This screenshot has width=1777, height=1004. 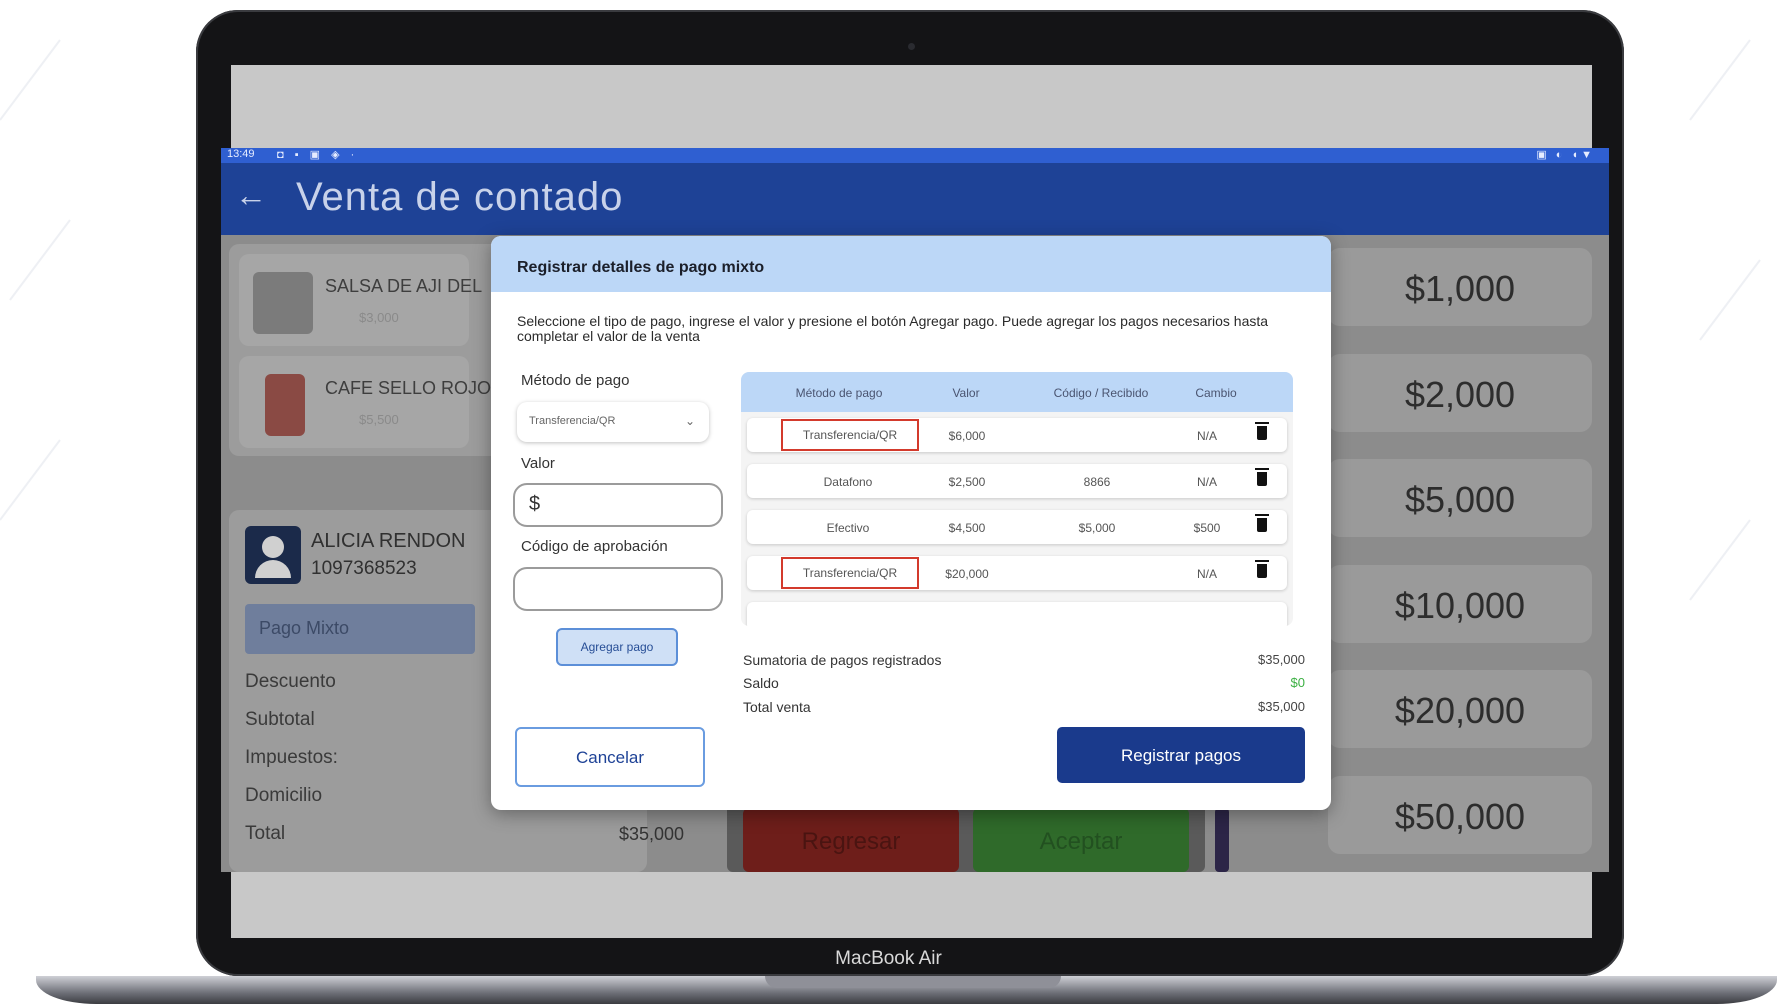 I want to click on amount-button: $20,000, so click(x=1460, y=709).